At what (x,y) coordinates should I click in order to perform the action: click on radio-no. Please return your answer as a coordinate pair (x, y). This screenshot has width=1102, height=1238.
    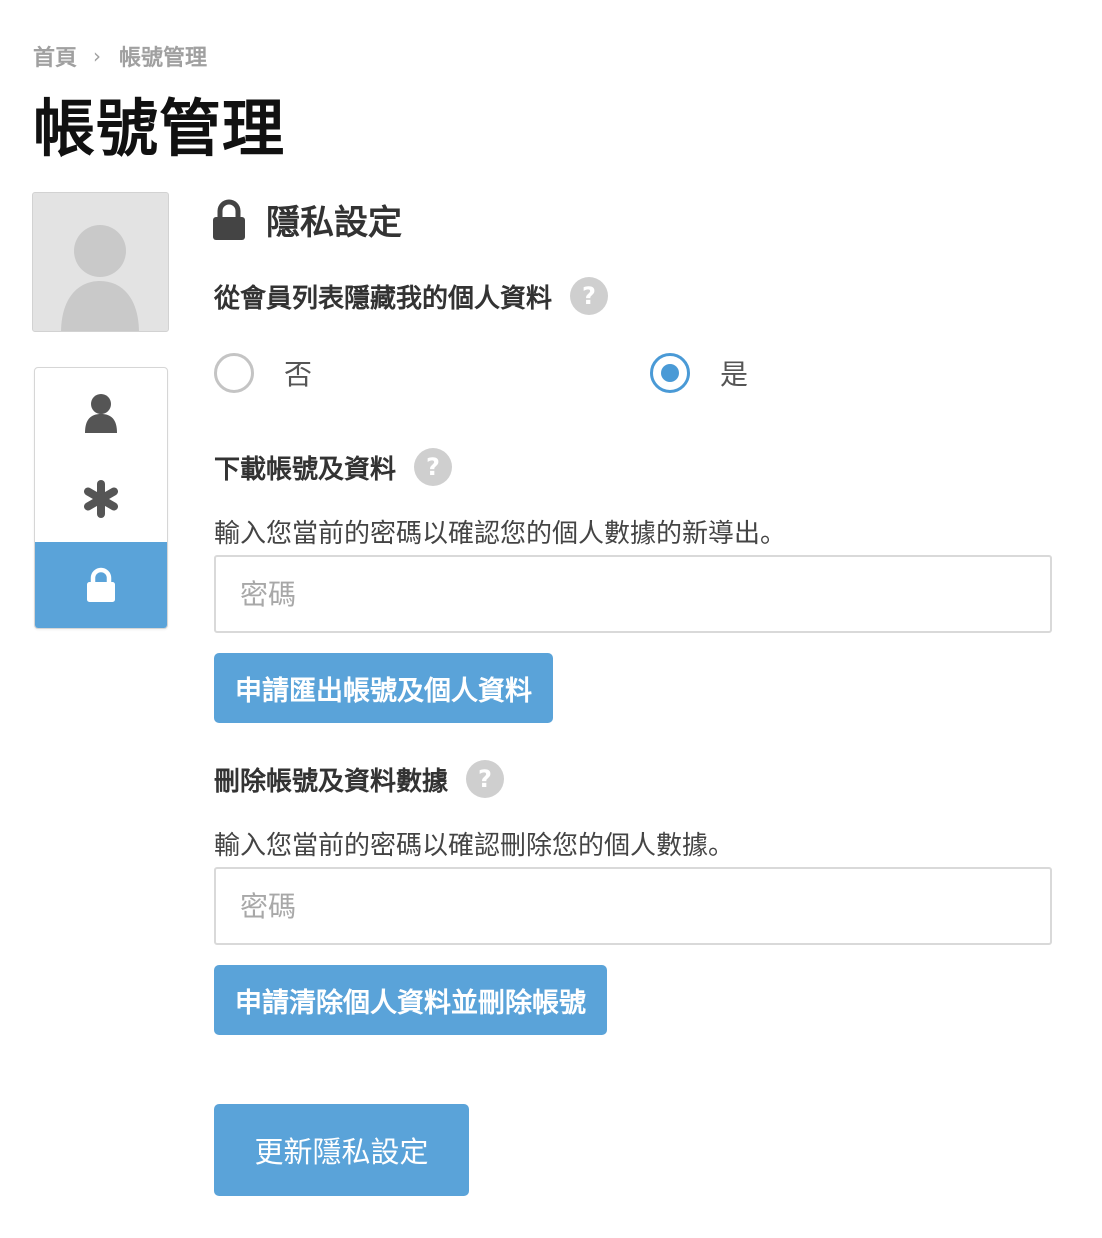
    Looking at the image, I should click on (234, 373).